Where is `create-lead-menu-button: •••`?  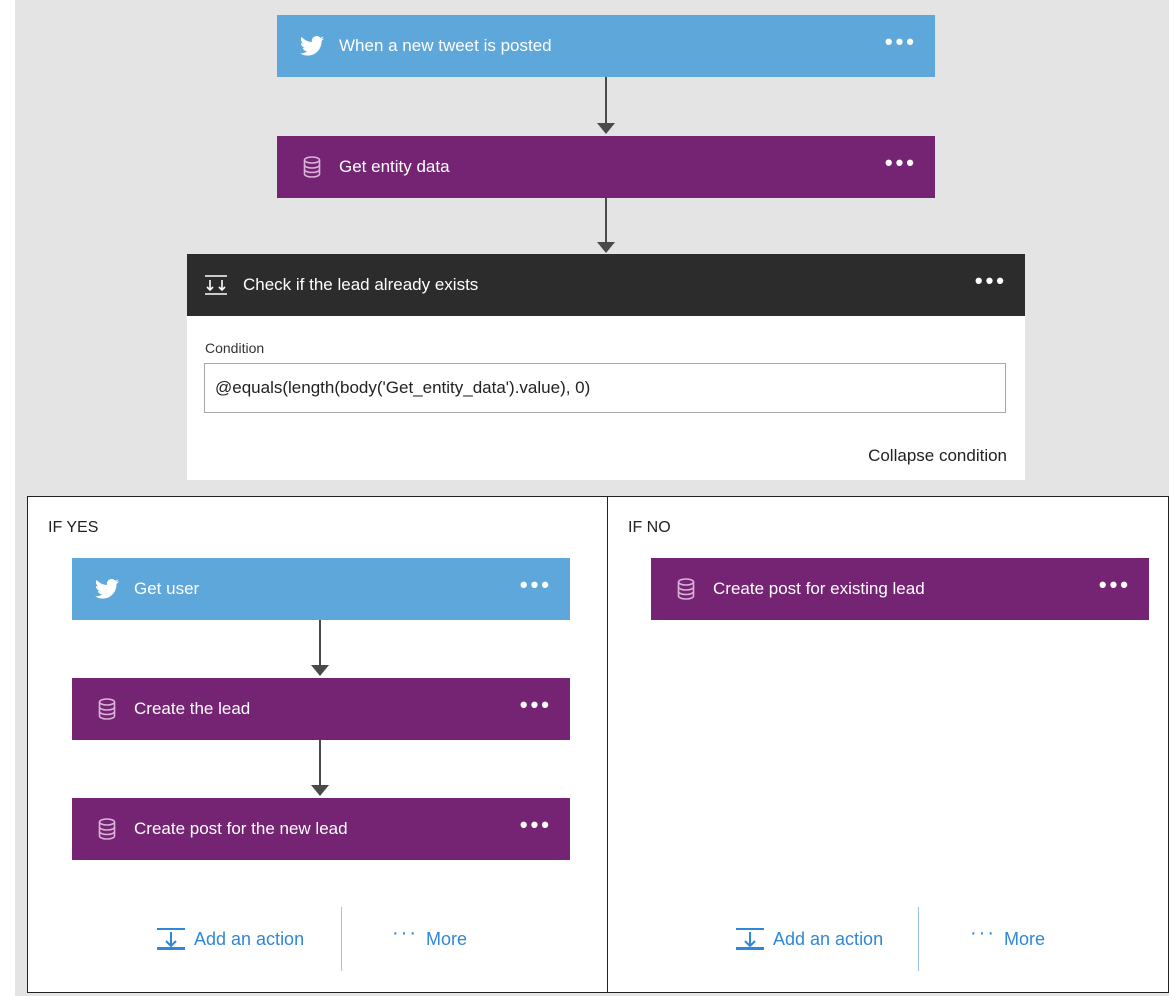
create-lead-menu-button: ••• is located at coordinates (545, 705).